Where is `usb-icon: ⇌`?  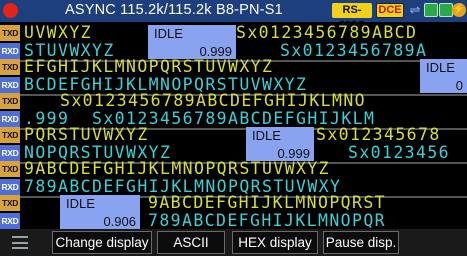 usb-icon: ⇌ is located at coordinates (415, 9).